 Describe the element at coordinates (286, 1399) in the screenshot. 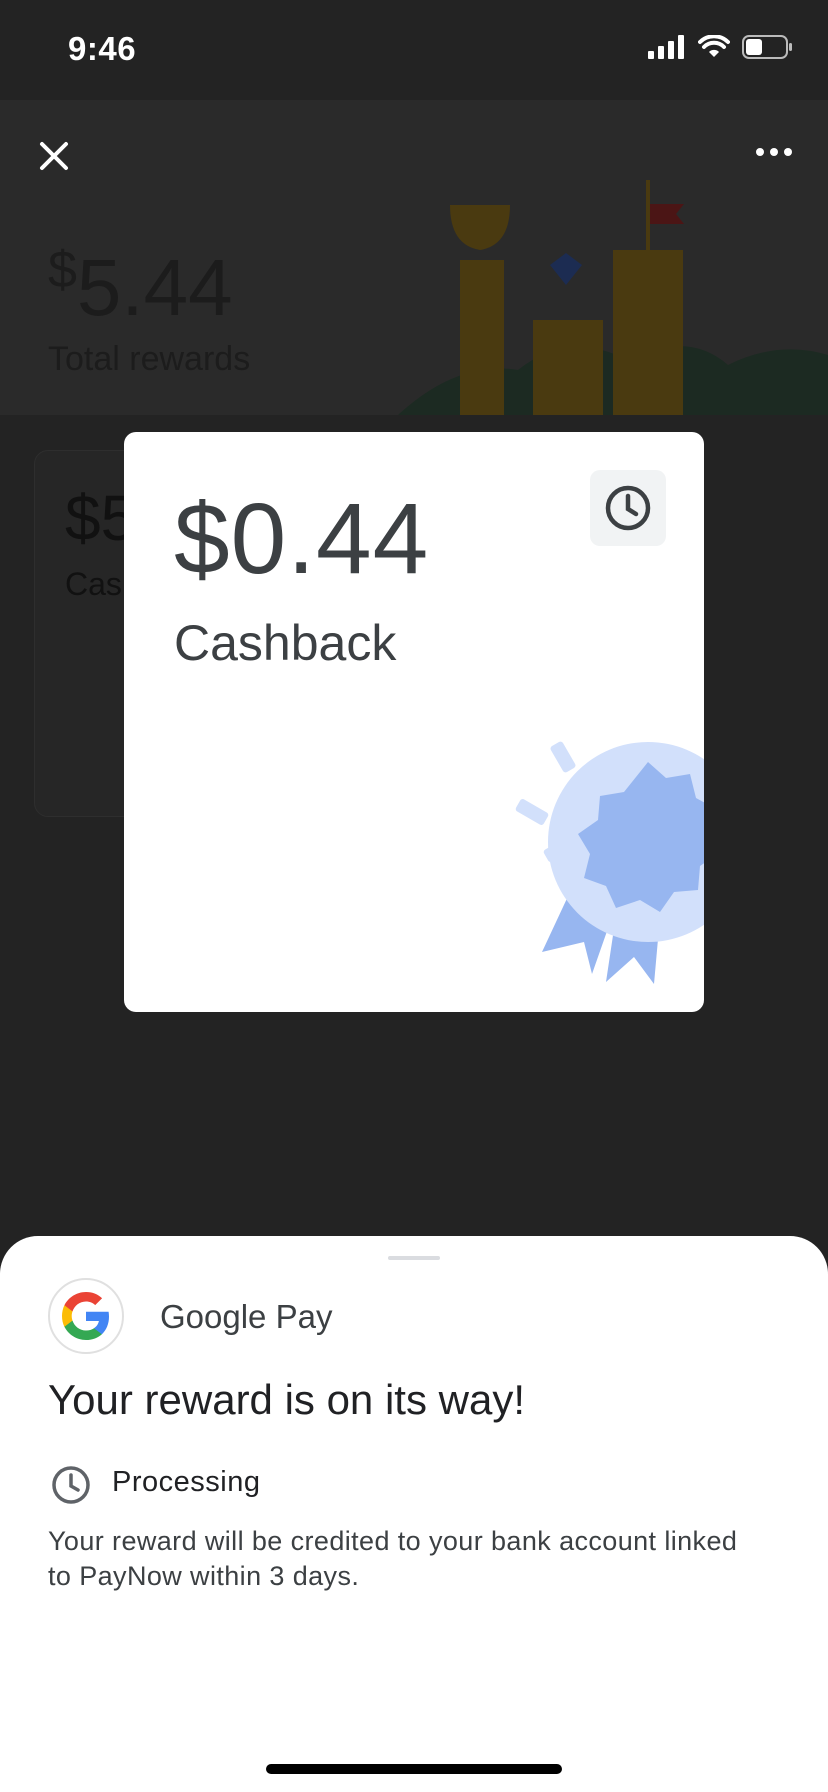

I see `sheet-title: Your reward is on its way!` at that location.